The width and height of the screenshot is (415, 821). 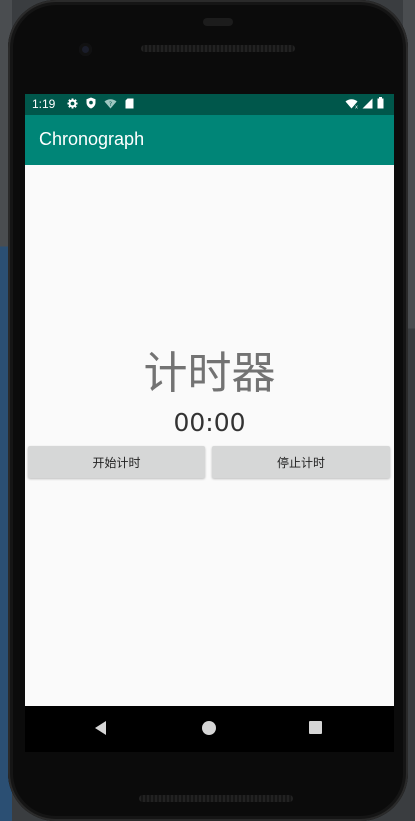 I want to click on battery-icon, so click(x=380, y=103).